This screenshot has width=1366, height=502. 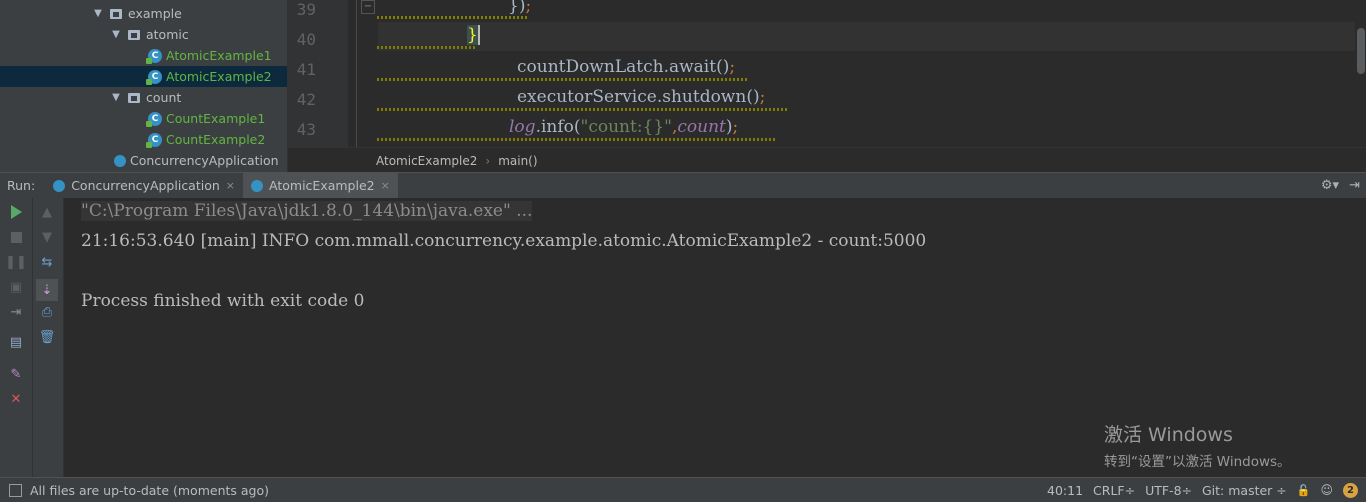 I want to click on code-line-42: executorService.shutdown();, so click(x=641, y=97).